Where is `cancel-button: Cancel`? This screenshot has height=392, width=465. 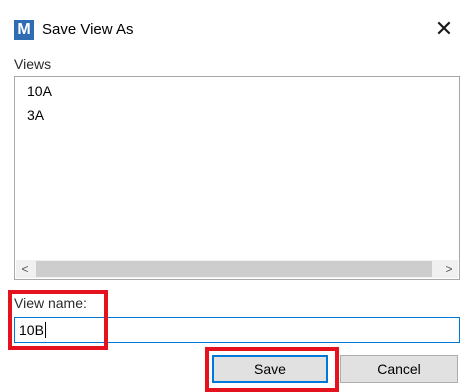
cancel-button: Cancel is located at coordinates (399, 369).